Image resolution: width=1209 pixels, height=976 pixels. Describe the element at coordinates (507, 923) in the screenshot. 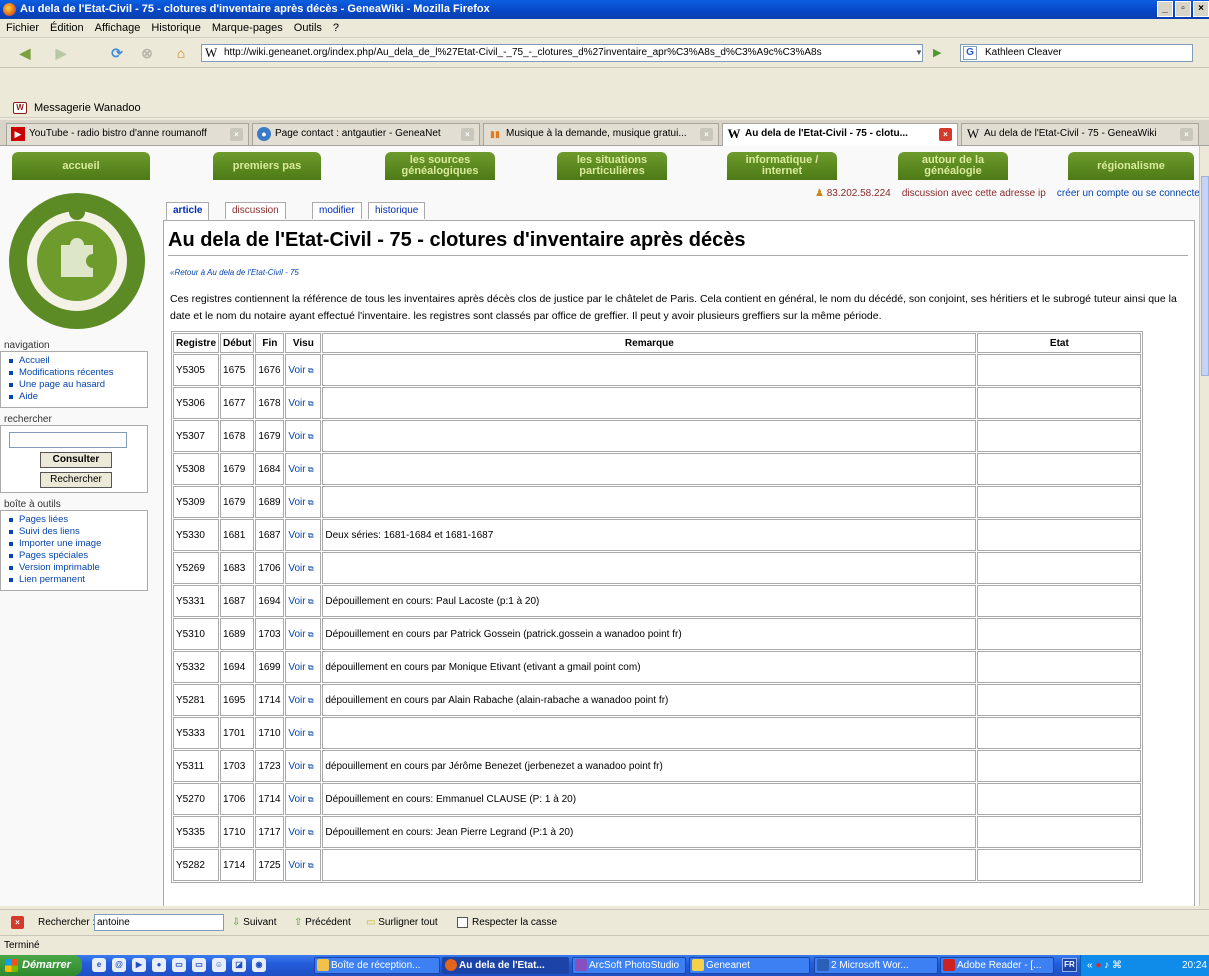

I see `match-case-checkbox: Respecter la casse` at that location.